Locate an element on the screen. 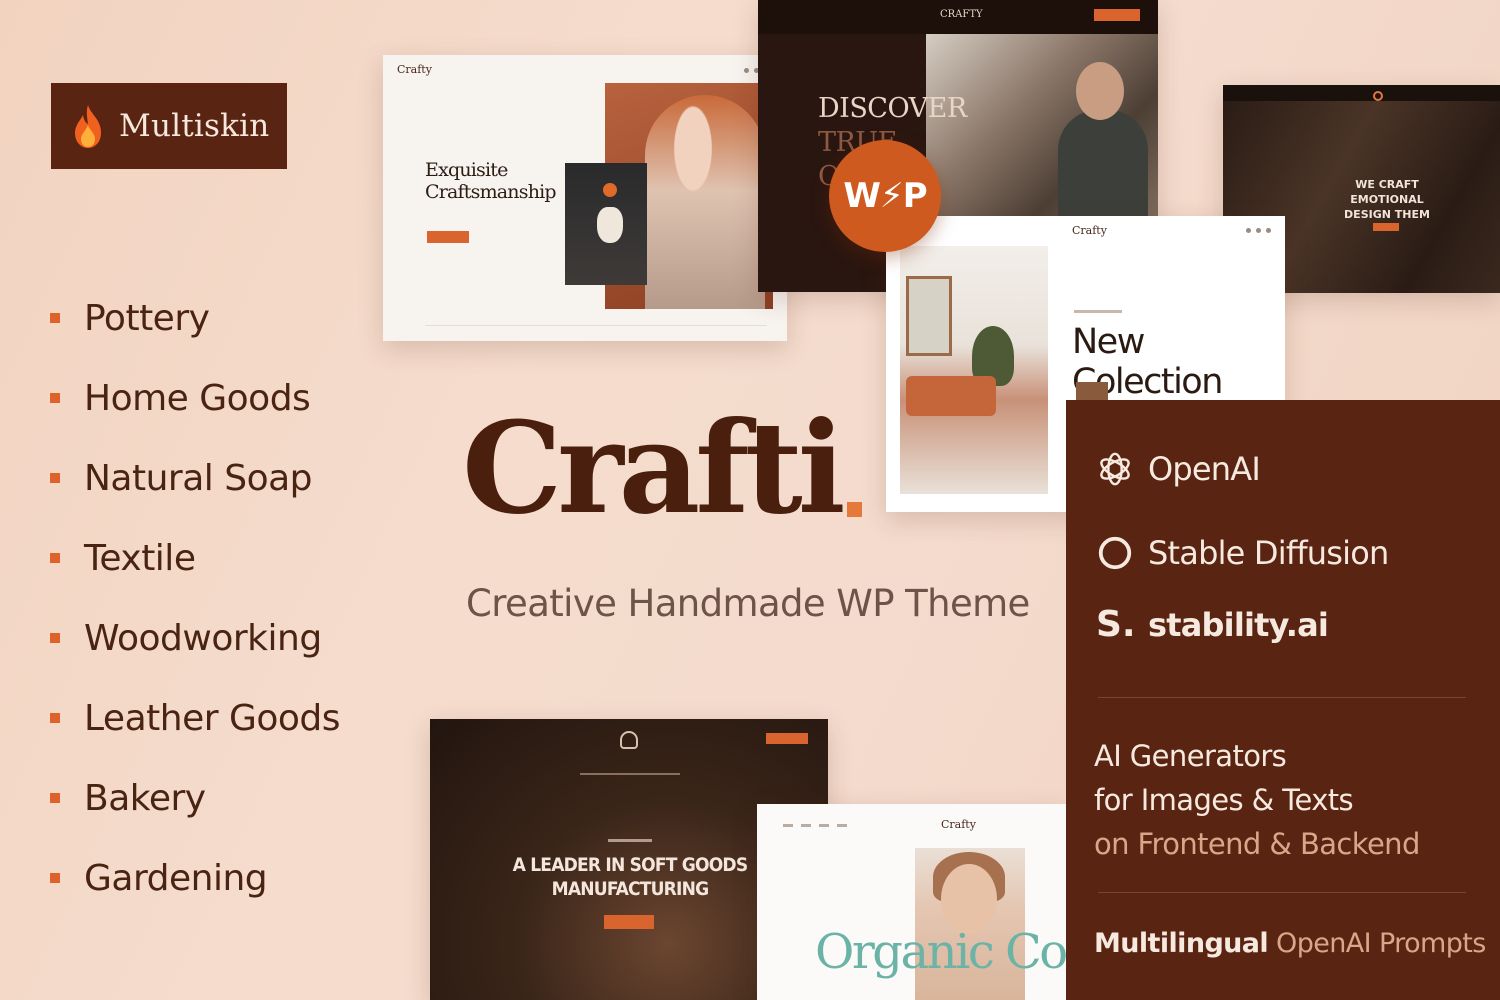  wp-badge: W⚡P is located at coordinates (885, 196).